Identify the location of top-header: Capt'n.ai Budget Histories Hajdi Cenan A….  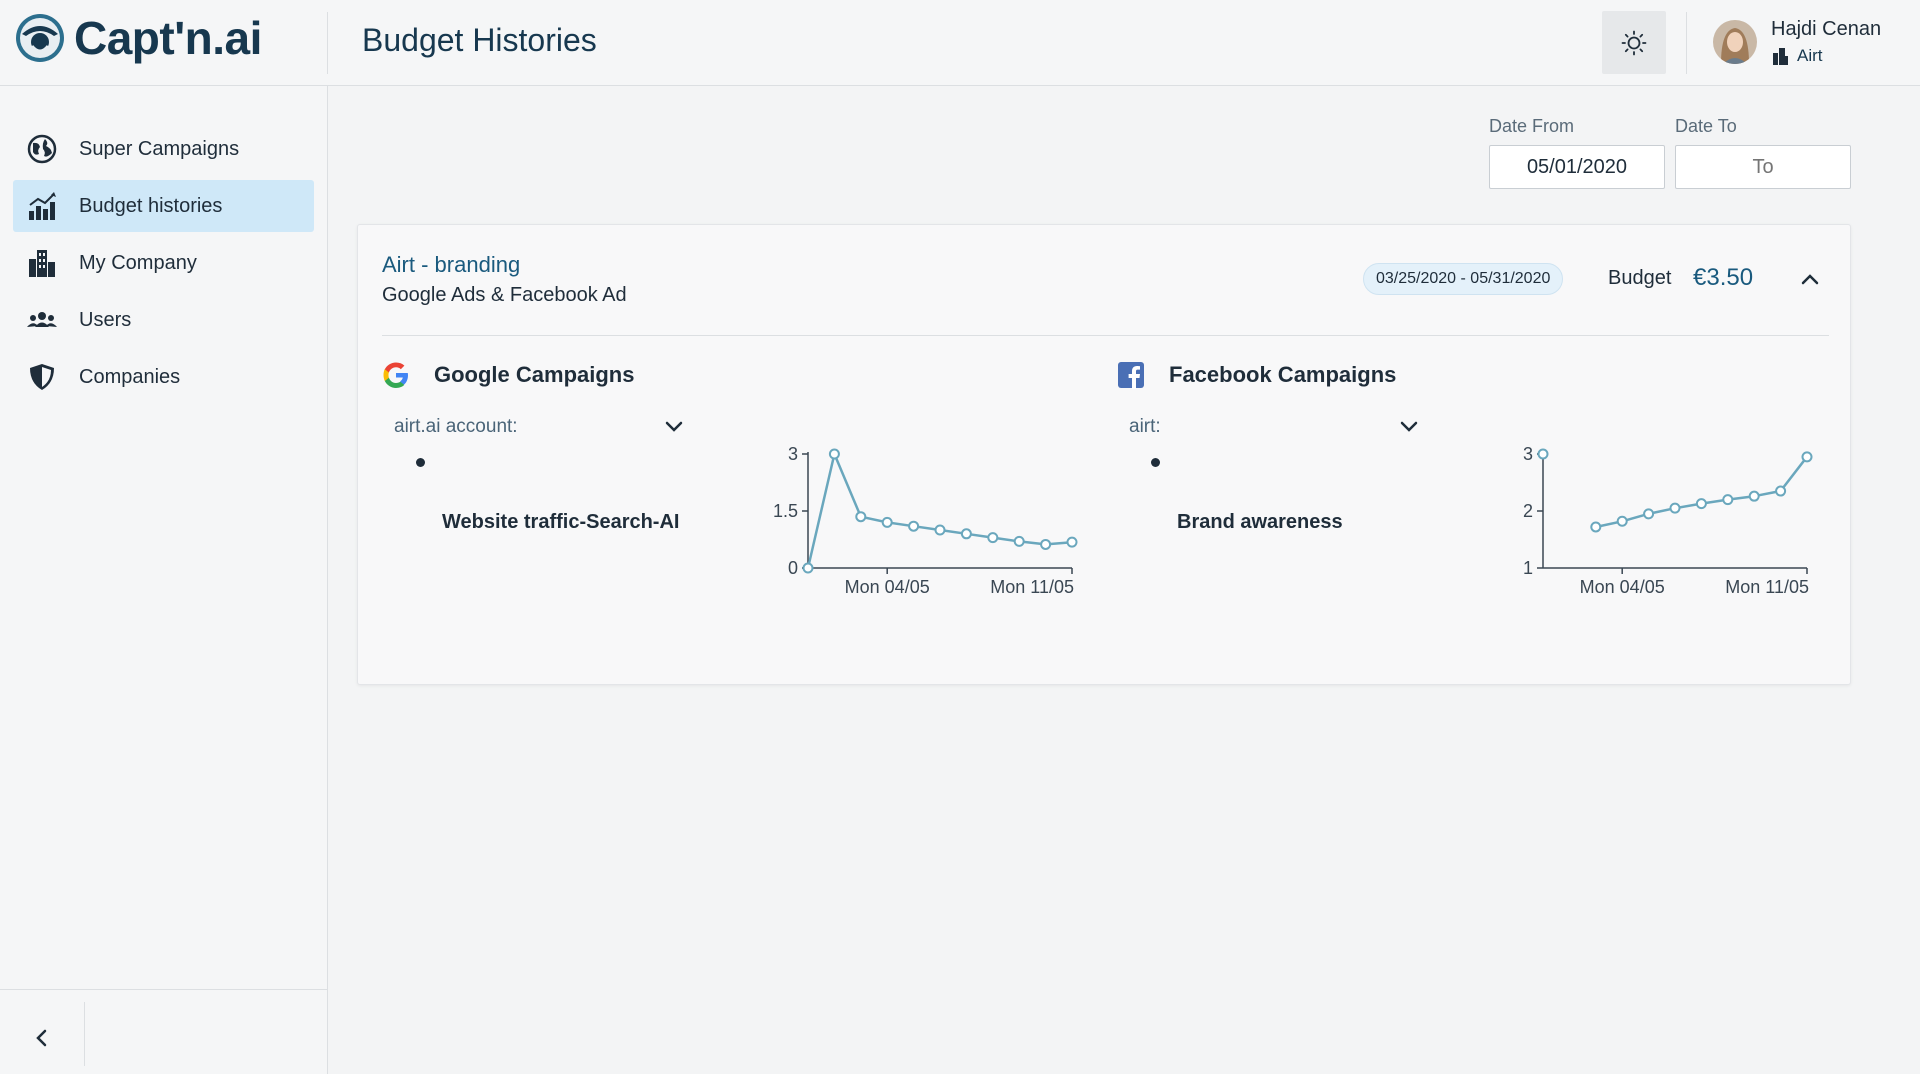
(960, 43).